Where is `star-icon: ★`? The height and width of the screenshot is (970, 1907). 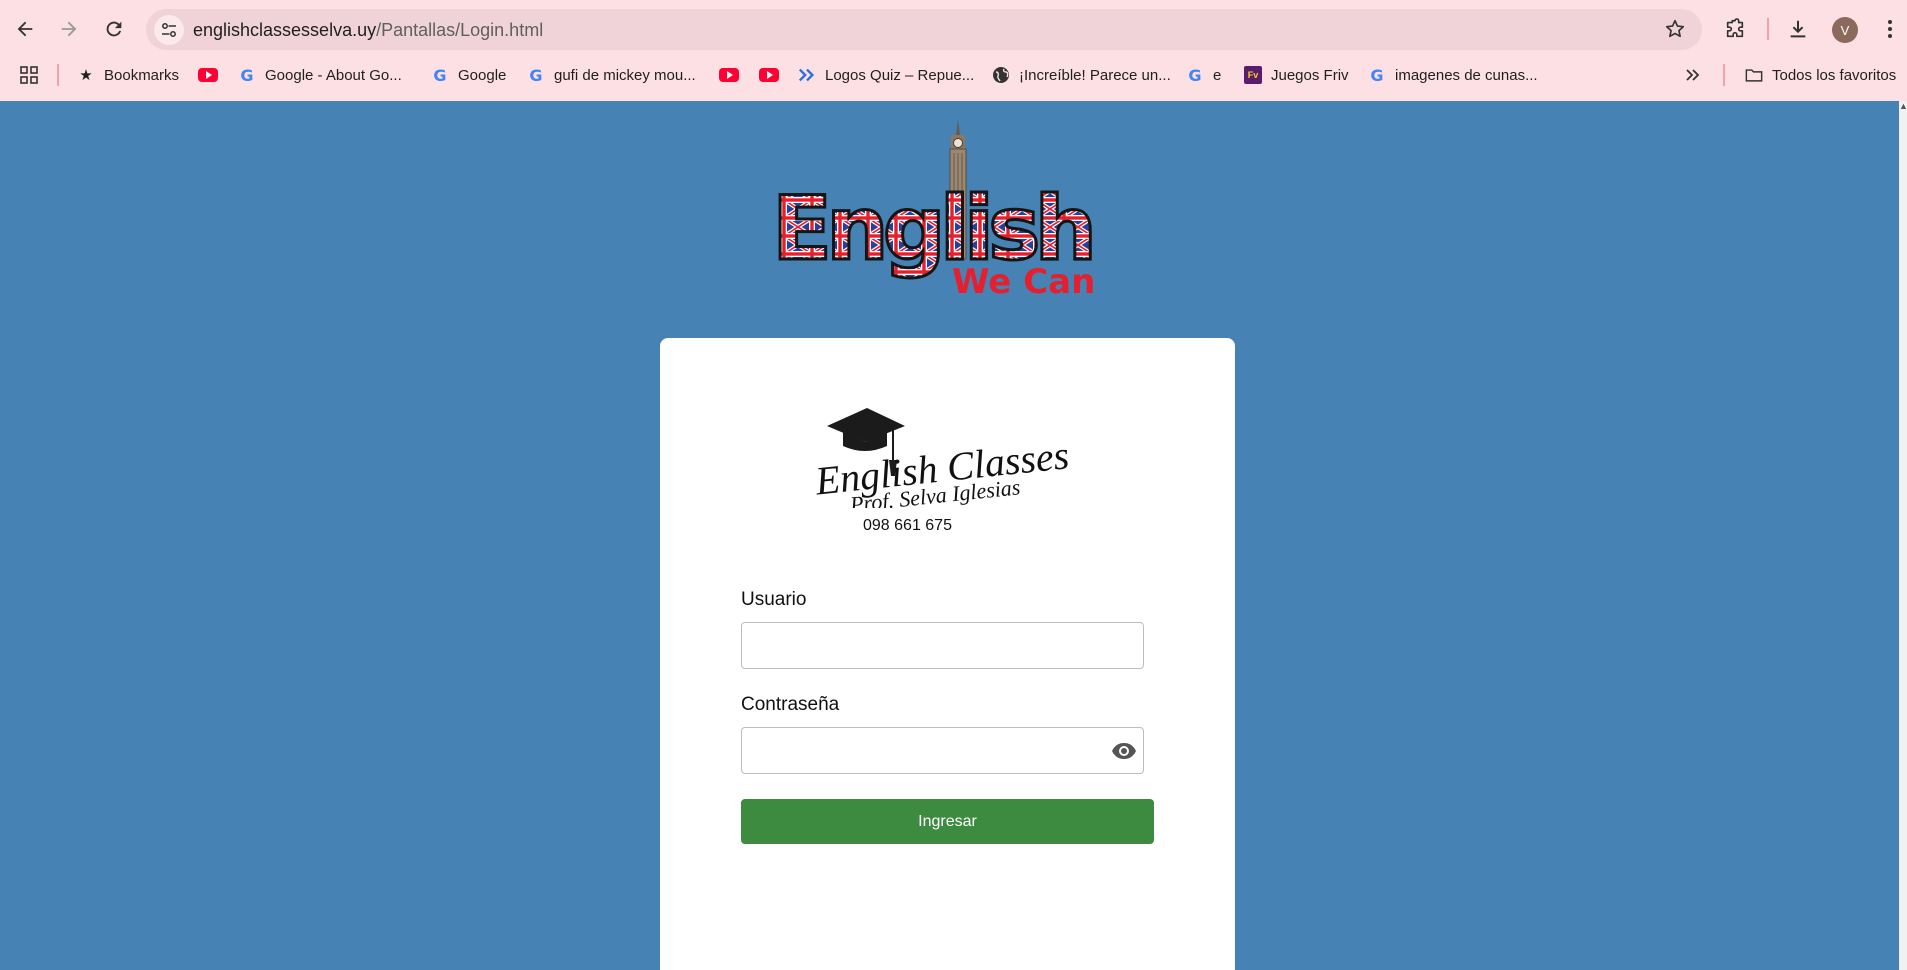
star-icon: ★ is located at coordinates (86, 75).